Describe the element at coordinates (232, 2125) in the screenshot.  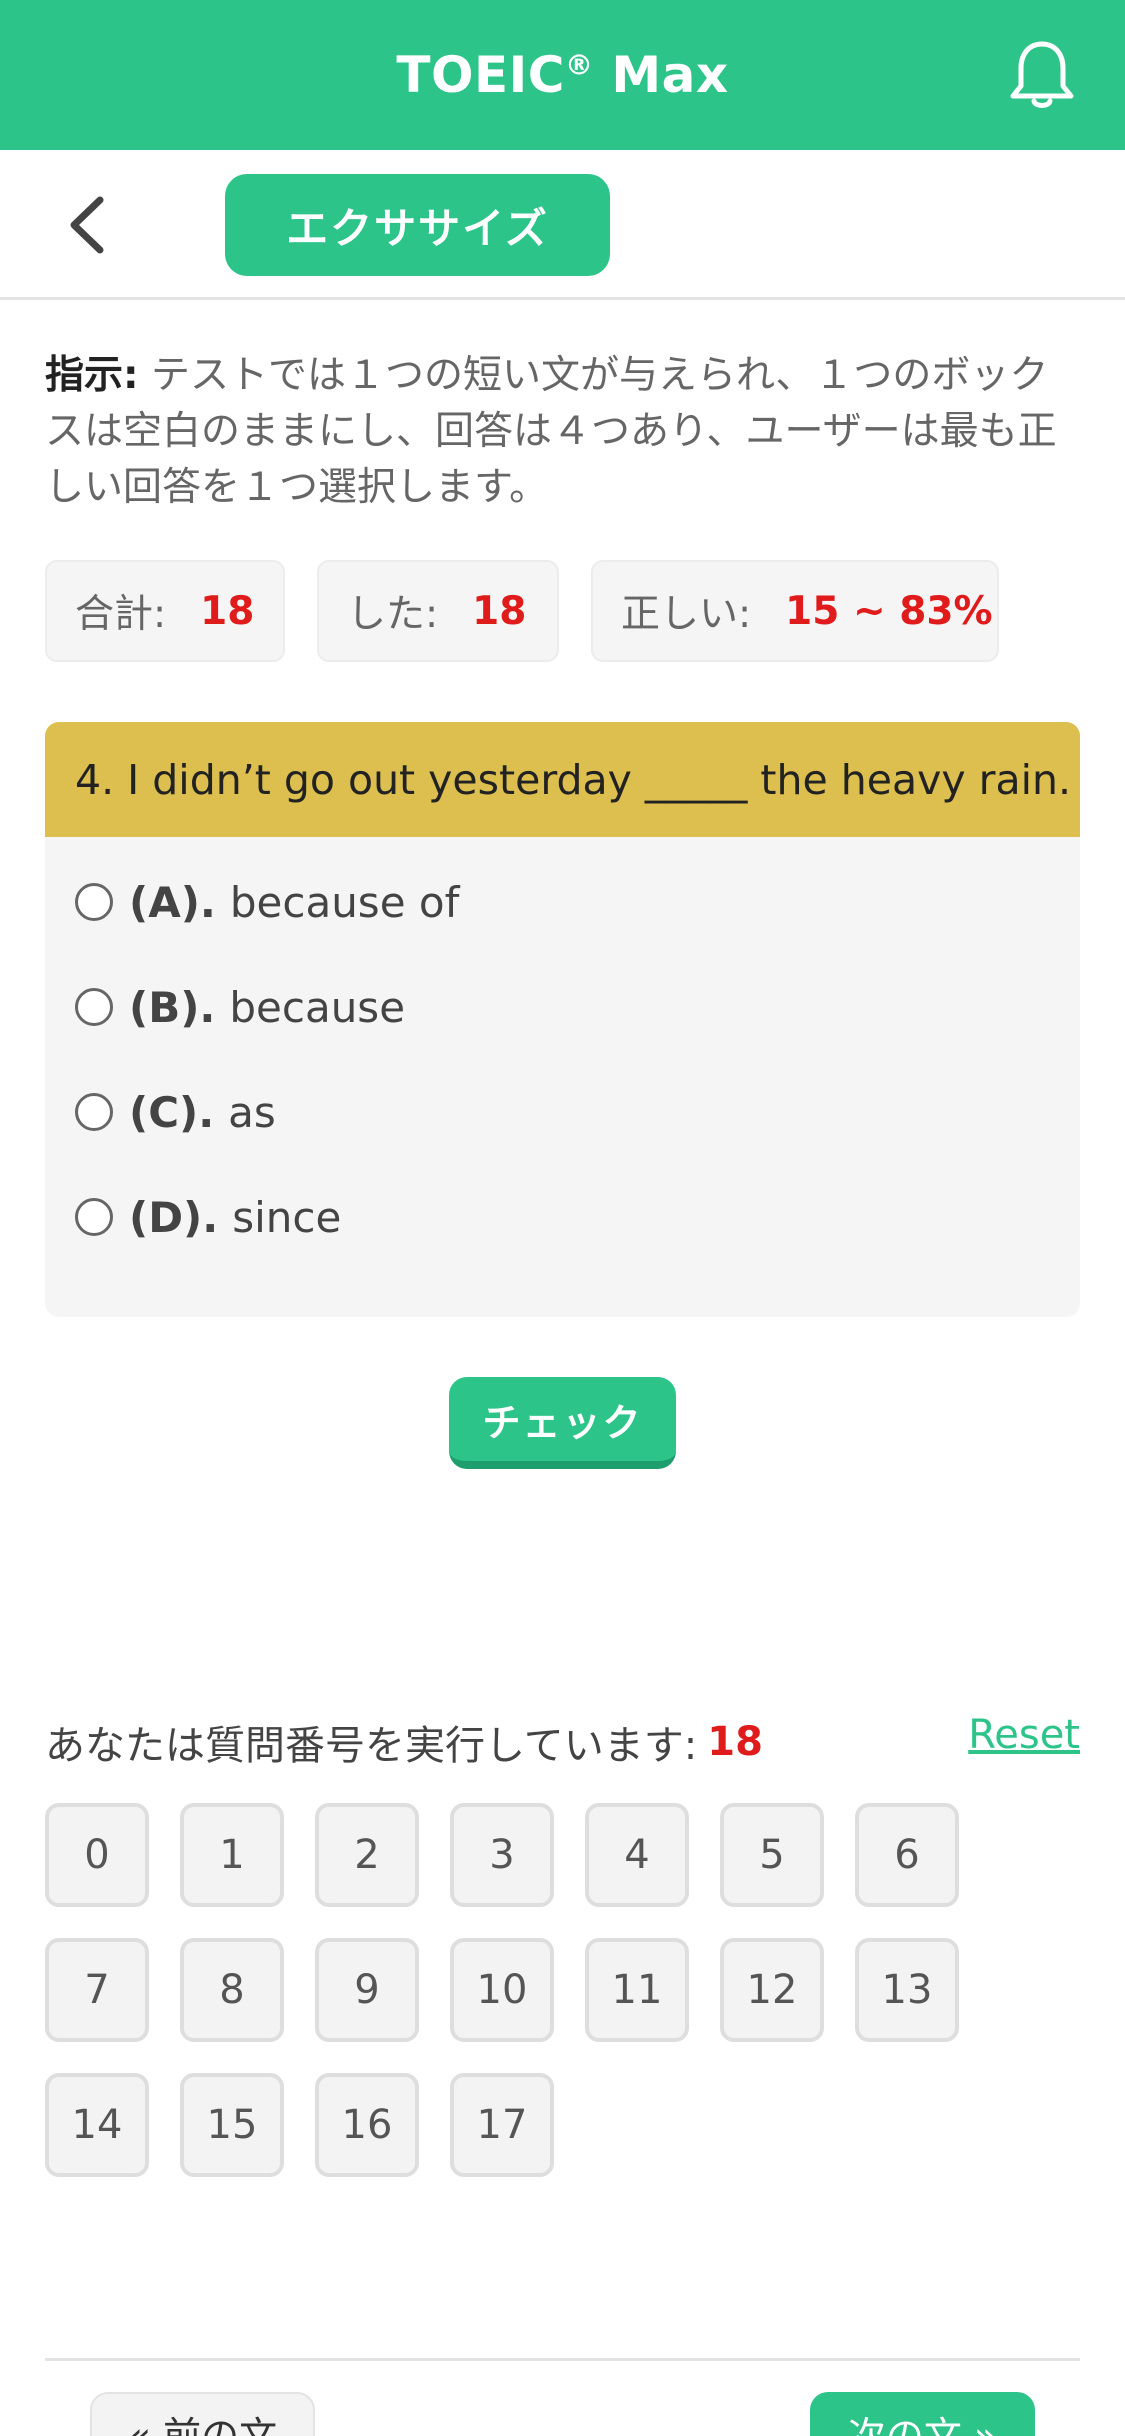
I see `question-number-button: 15` at that location.